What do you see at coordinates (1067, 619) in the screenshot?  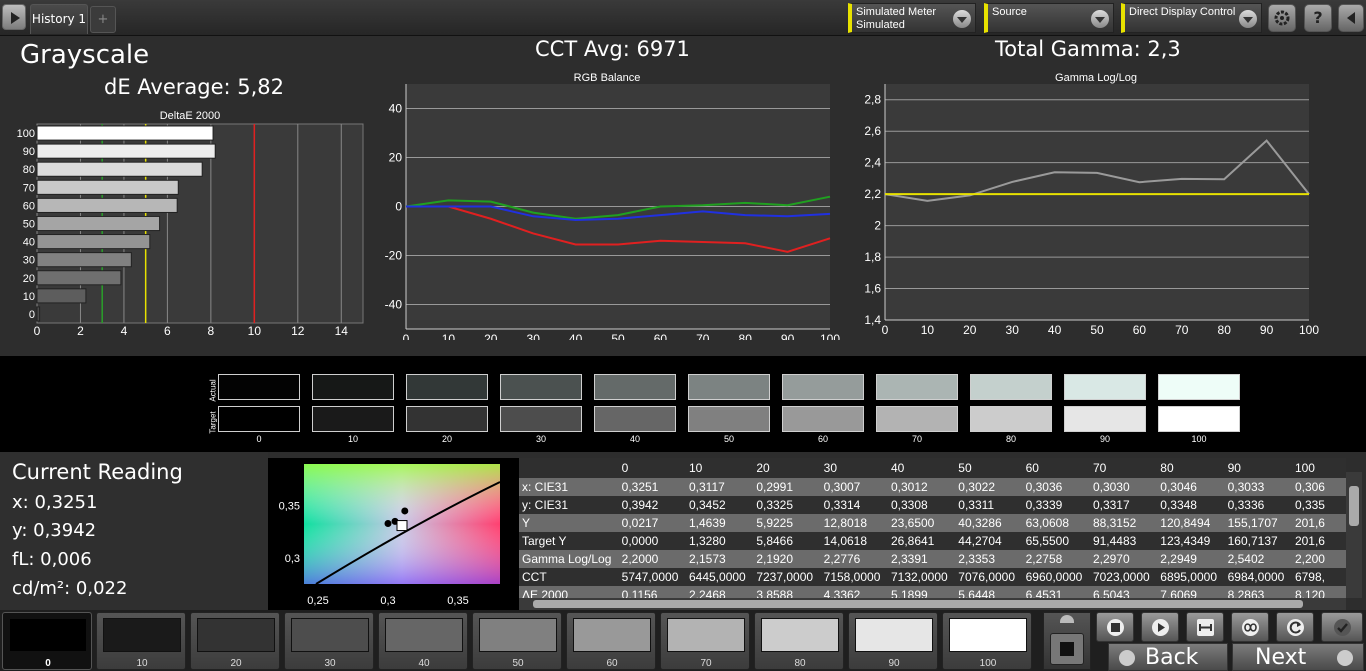 I see `chevron-up-icon` at bounding box center [1067, 619].